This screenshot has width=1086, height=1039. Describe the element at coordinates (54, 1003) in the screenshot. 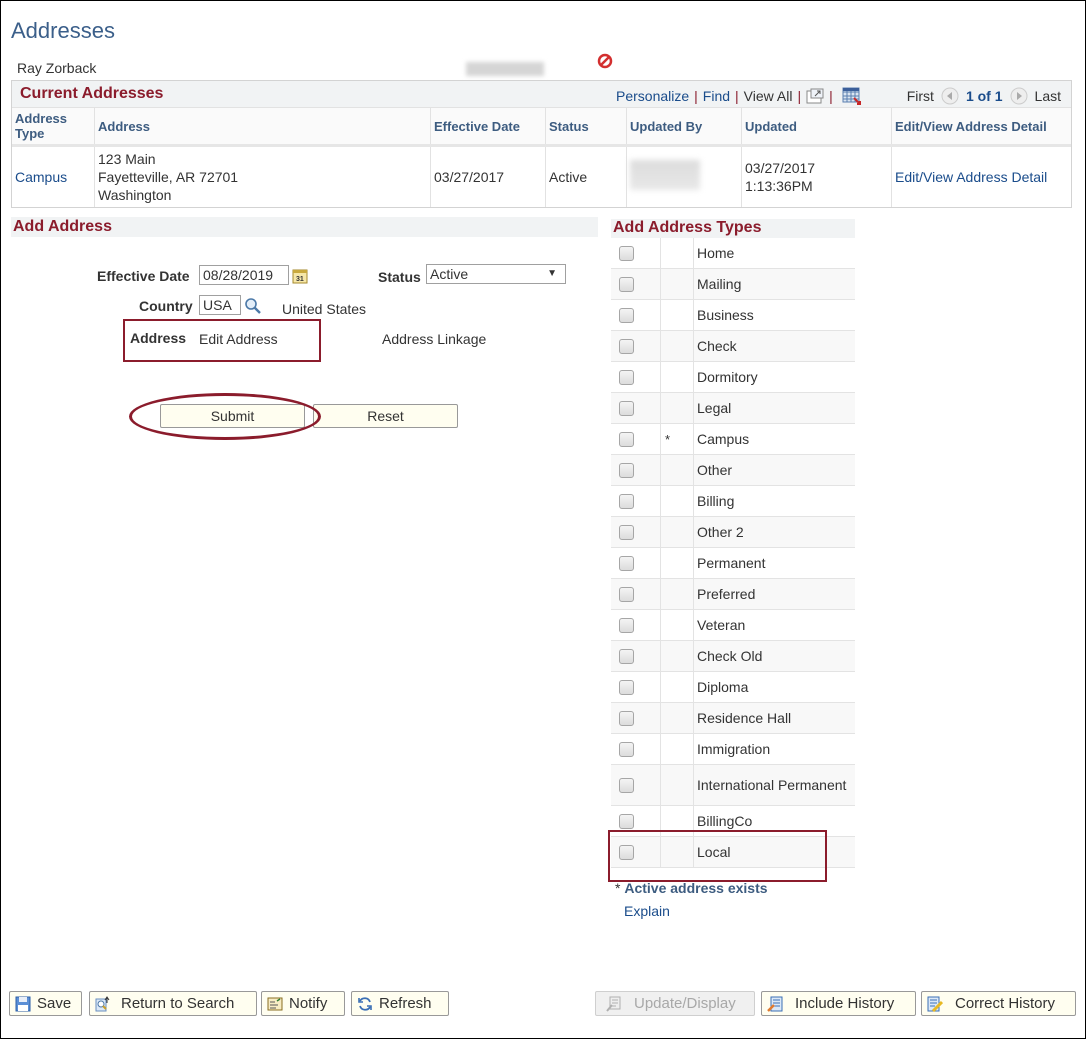

I see `save-label: Save` at that location.